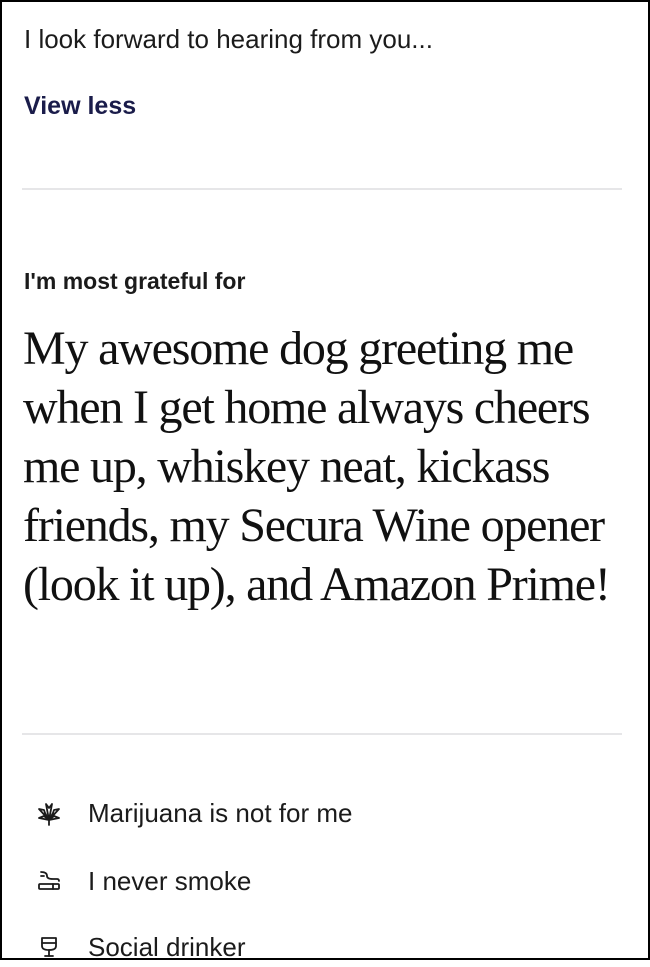  What do you see at coordinates (49, 947) in the screenshot?
I see `drink-glass-icon` at bounding box center [49, 947].